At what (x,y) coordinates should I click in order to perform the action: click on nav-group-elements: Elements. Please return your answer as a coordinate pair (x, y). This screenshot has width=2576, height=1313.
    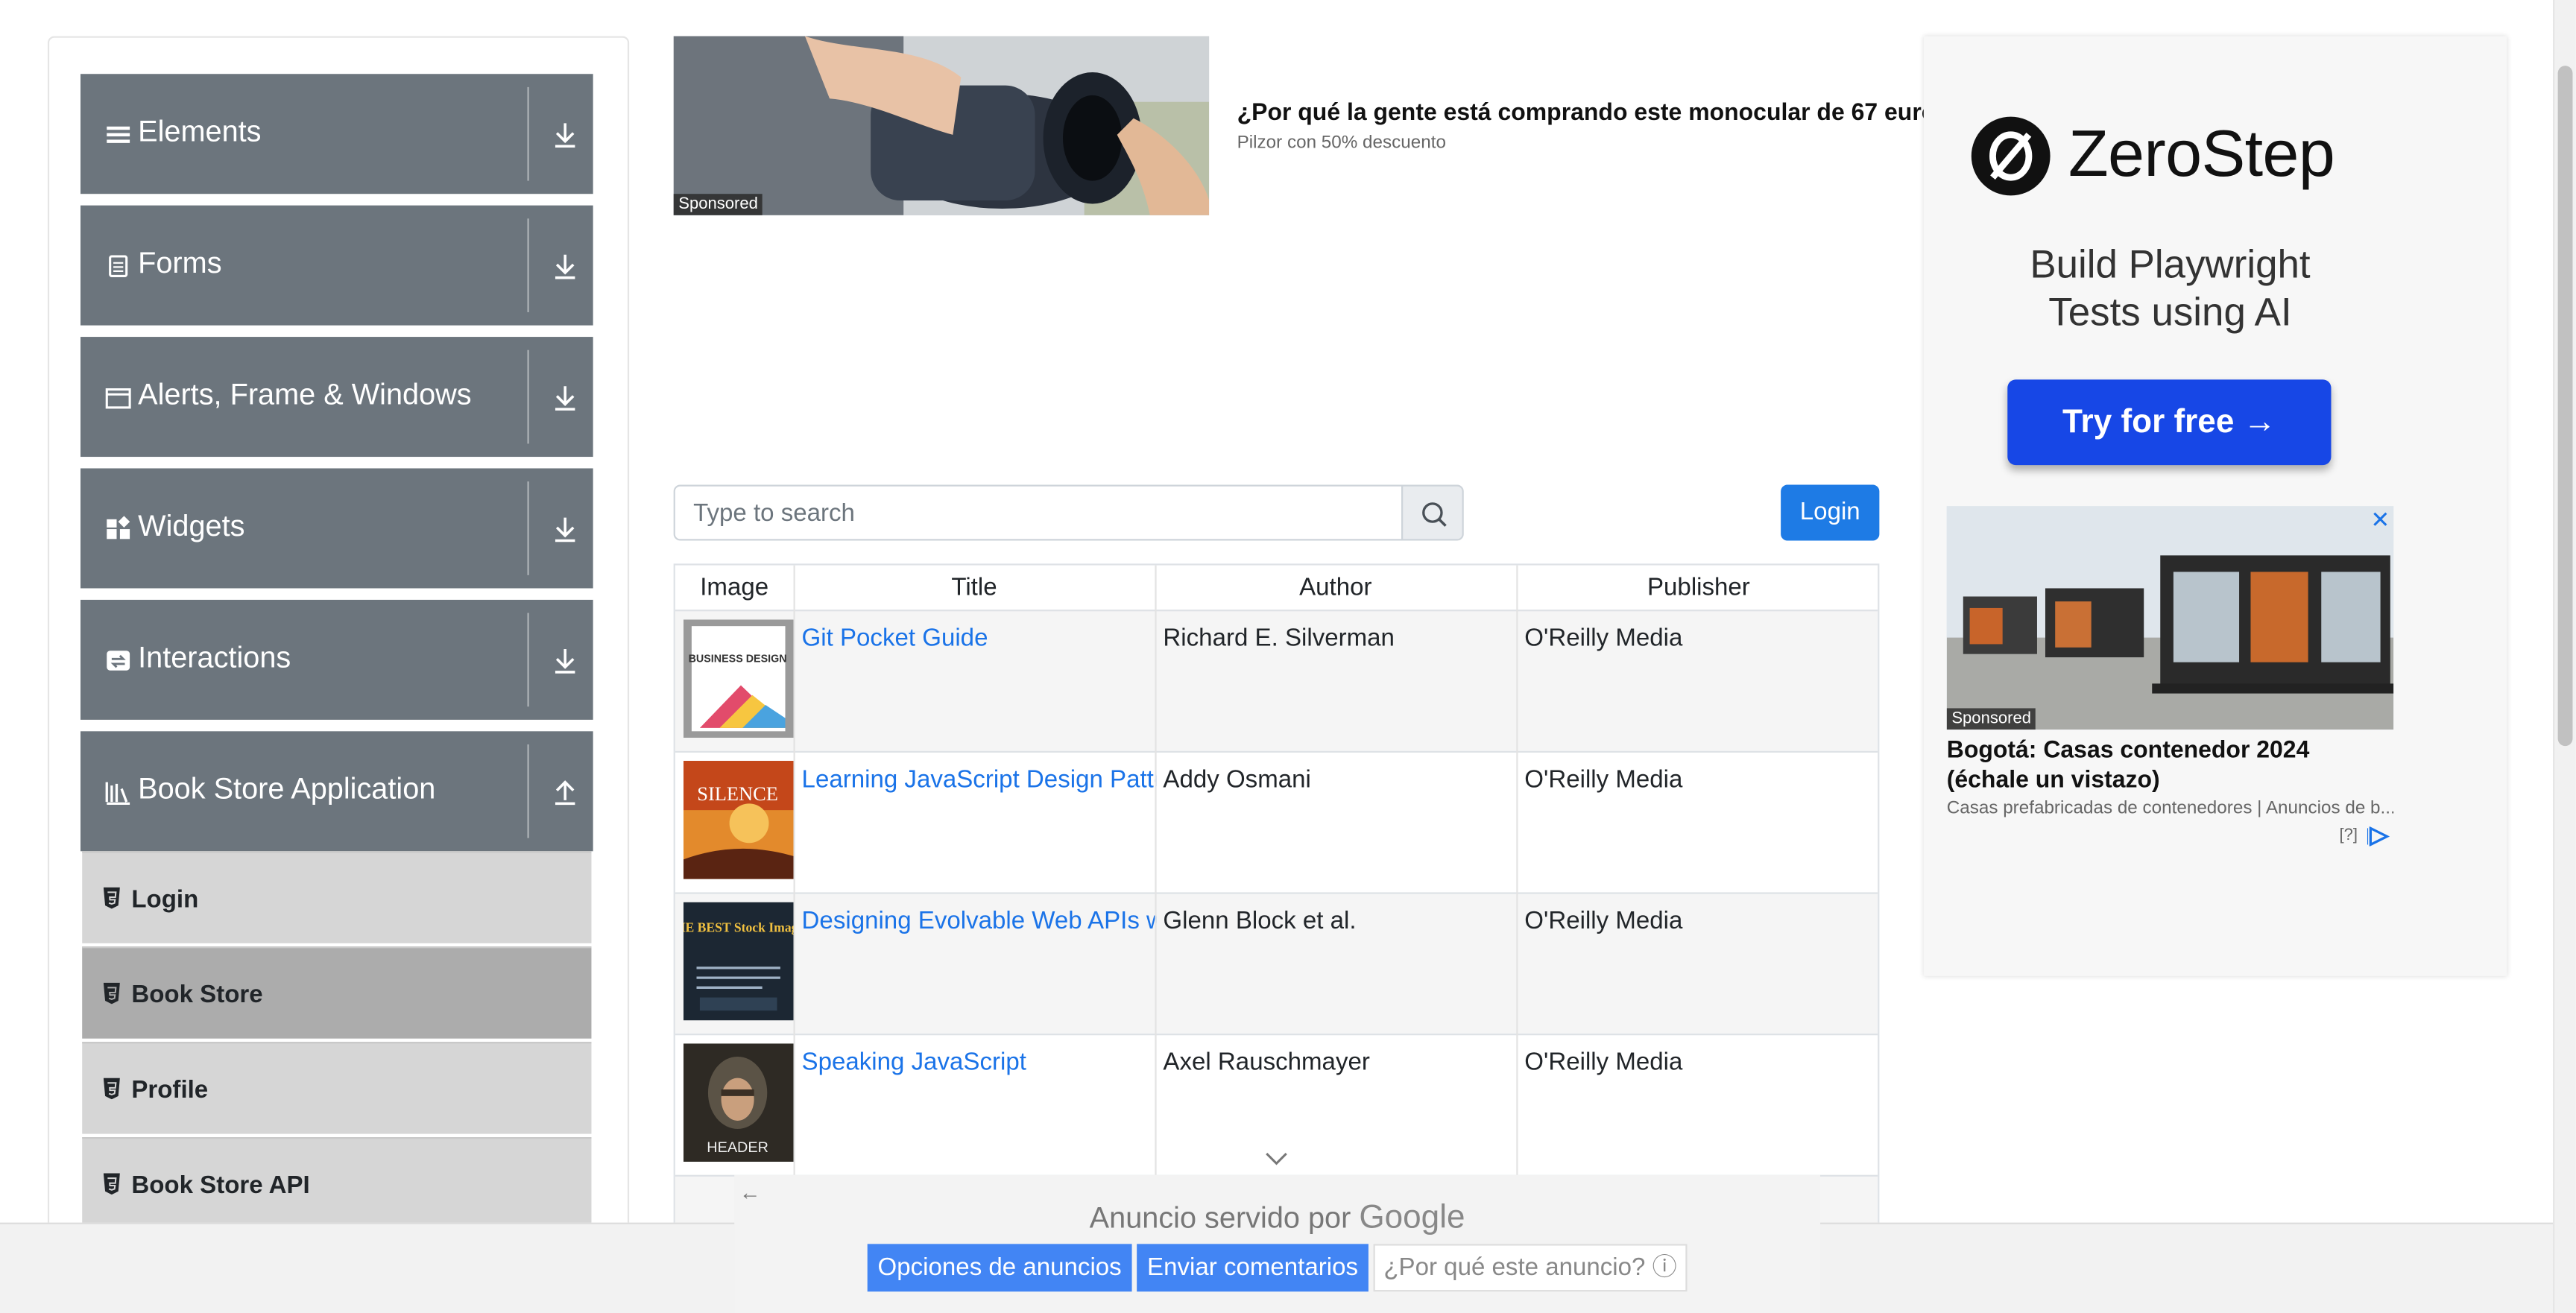
    Looking at the image, I should click on (336, 134).